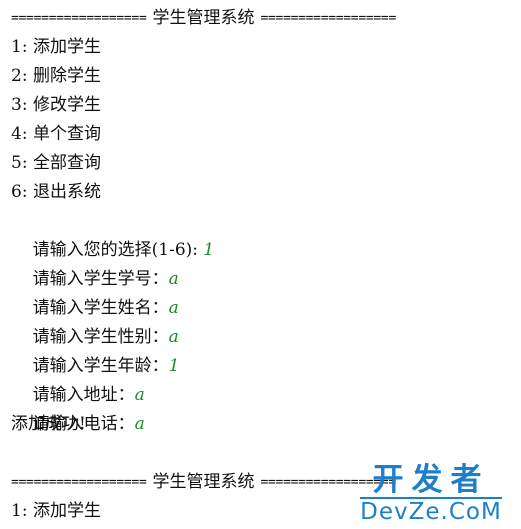 The height and width of the screenshot is (529, 521). I want to click on prompt-label: 请输入学生性别：, so click(100, 337).